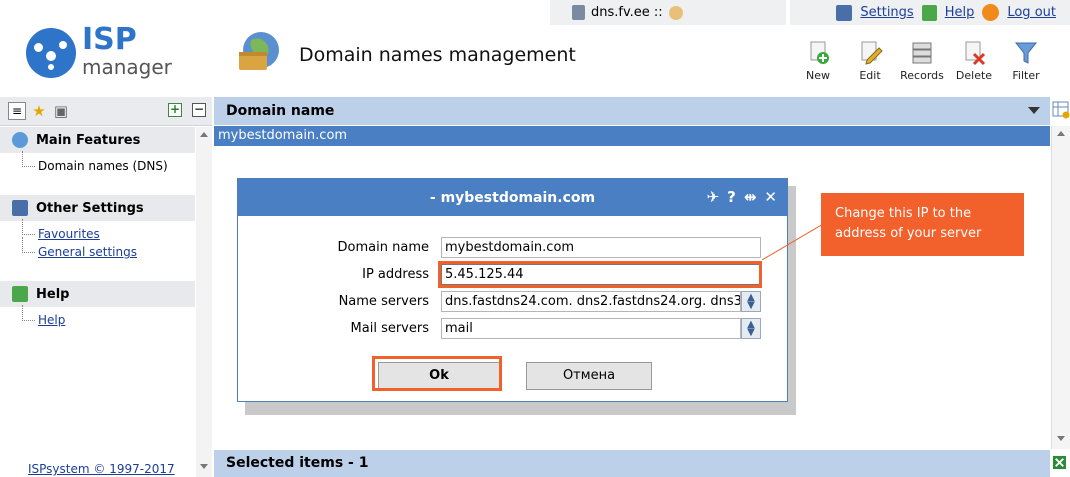 The width and height of the screenshot is (1070, 477). Describe the element at coordinates (975, 53) in the screenshot. I see `delete-icon` at that location.